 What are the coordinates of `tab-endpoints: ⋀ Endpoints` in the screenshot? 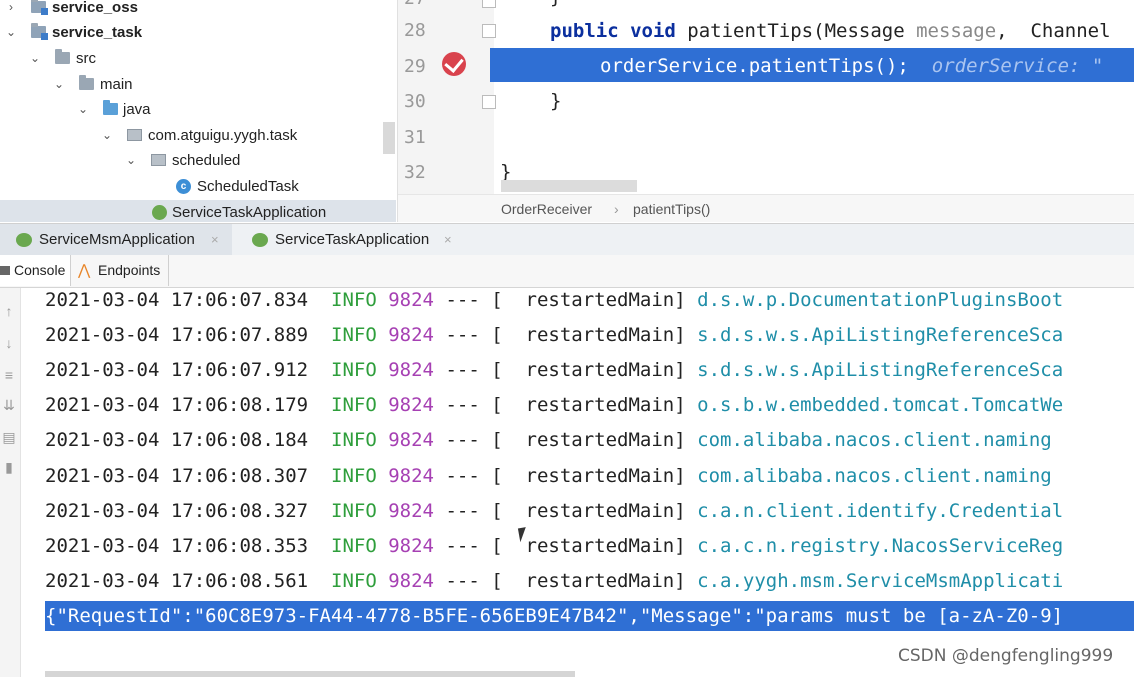 It's located at (120, 270).